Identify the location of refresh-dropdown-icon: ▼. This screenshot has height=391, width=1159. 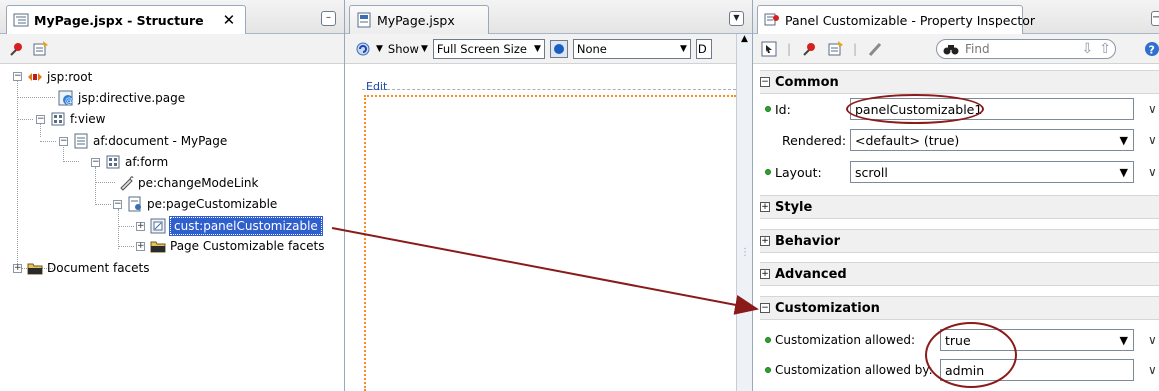
(379, 49).